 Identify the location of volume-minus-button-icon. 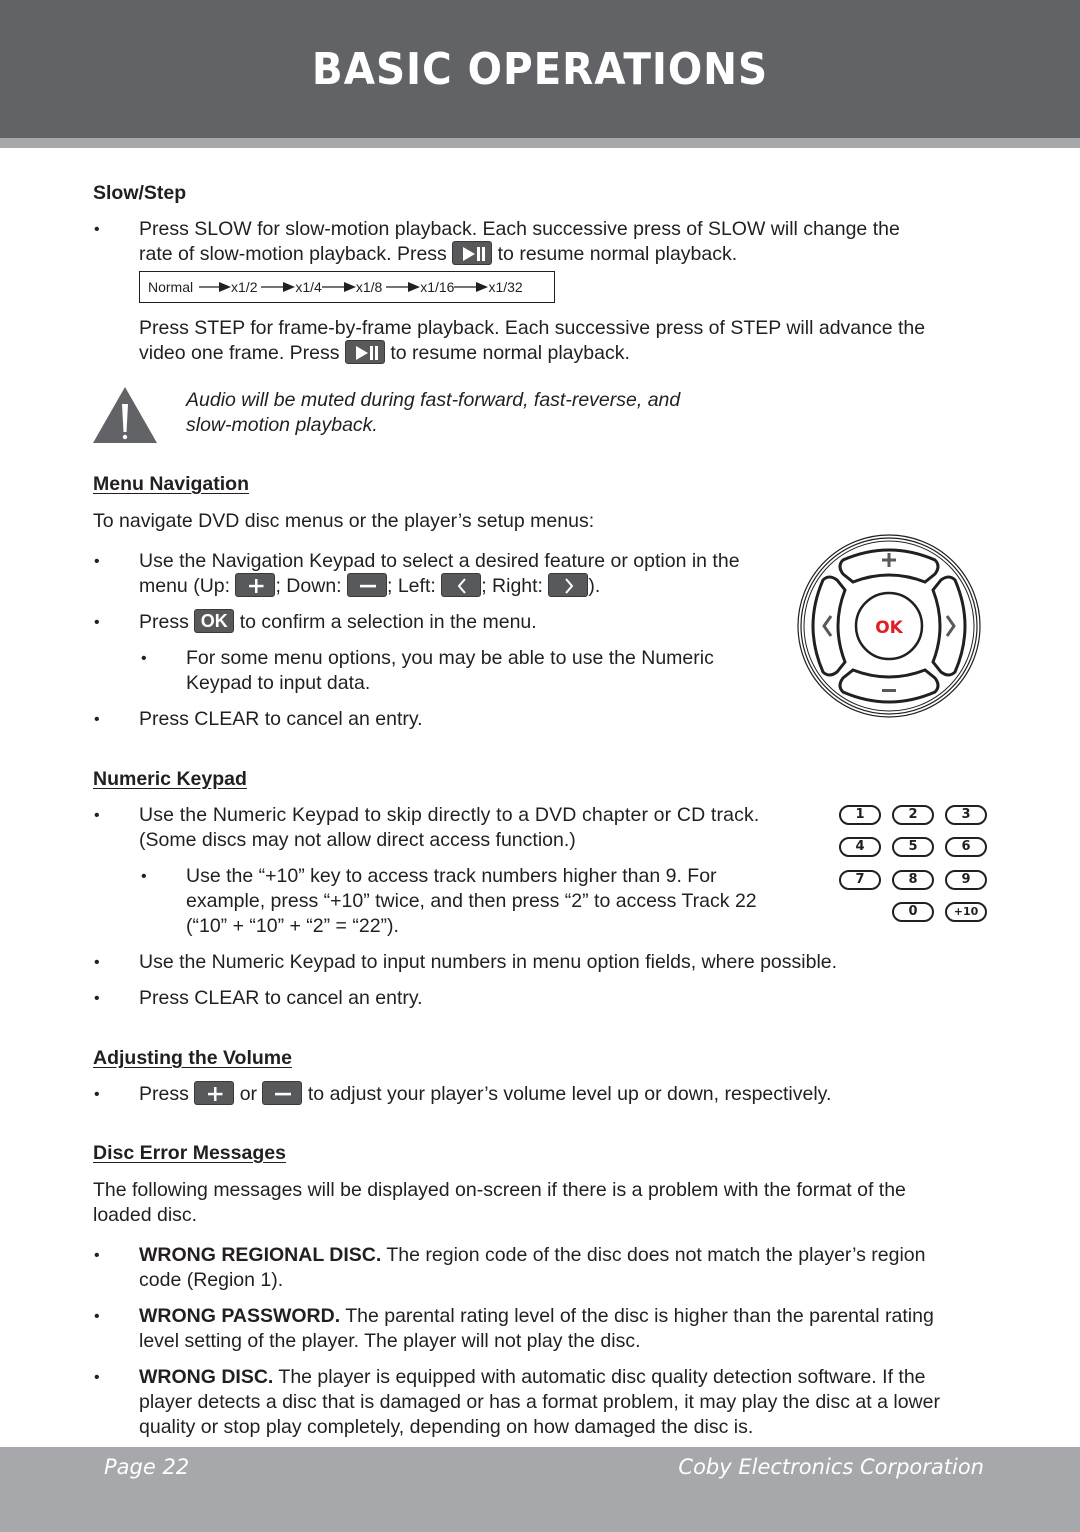
(282, 1092).